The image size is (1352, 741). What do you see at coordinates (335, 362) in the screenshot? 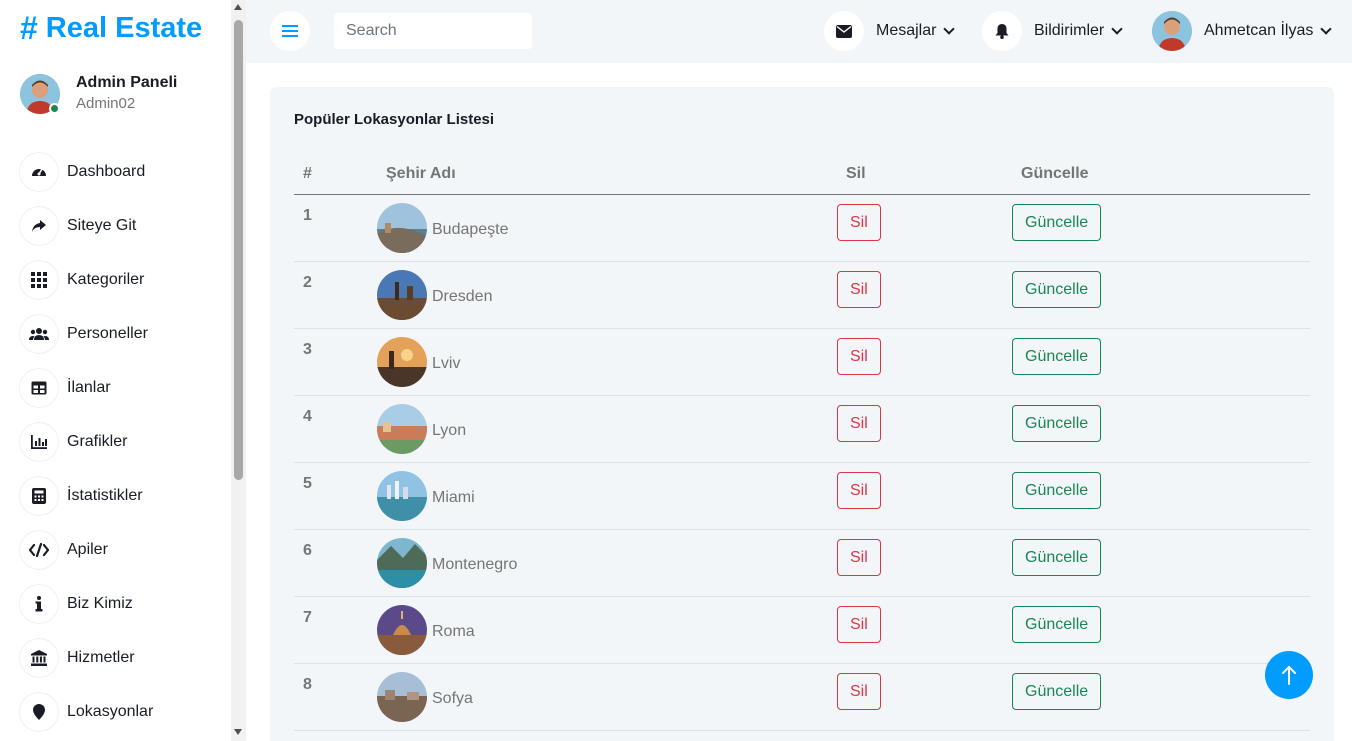
I see `row-number: 3` at bounding box center [335, 362].